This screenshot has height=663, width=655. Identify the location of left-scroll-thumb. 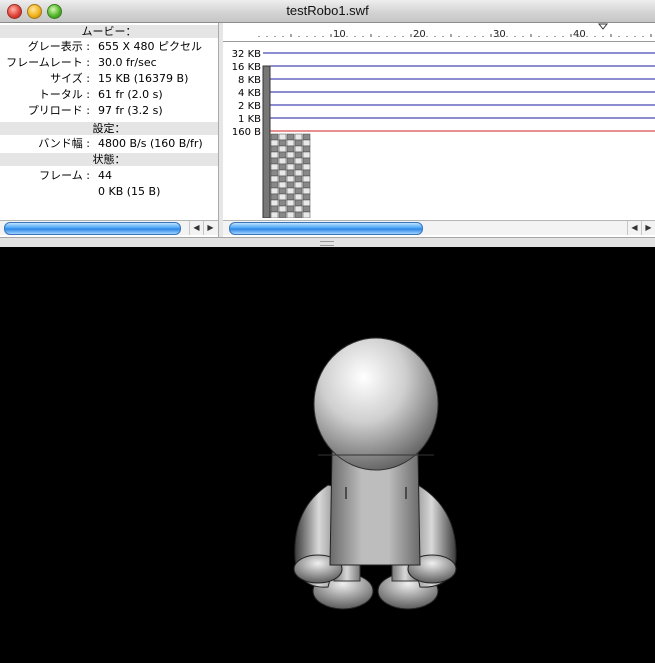
(92, 228).